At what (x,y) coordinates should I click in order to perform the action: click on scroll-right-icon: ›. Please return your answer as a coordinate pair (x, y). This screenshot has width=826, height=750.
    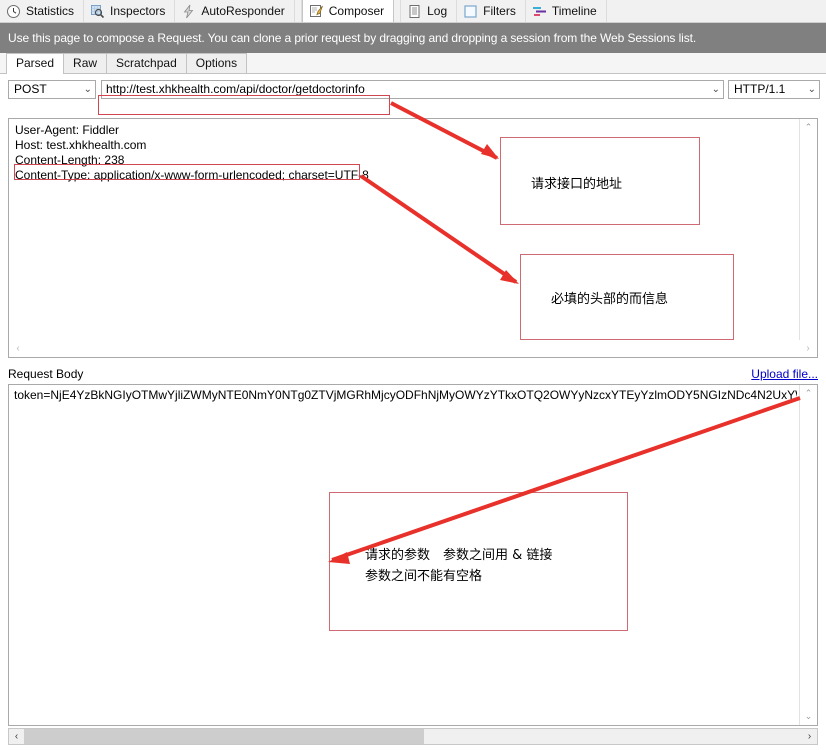
    Looking at the image, I should click on (808, 348).